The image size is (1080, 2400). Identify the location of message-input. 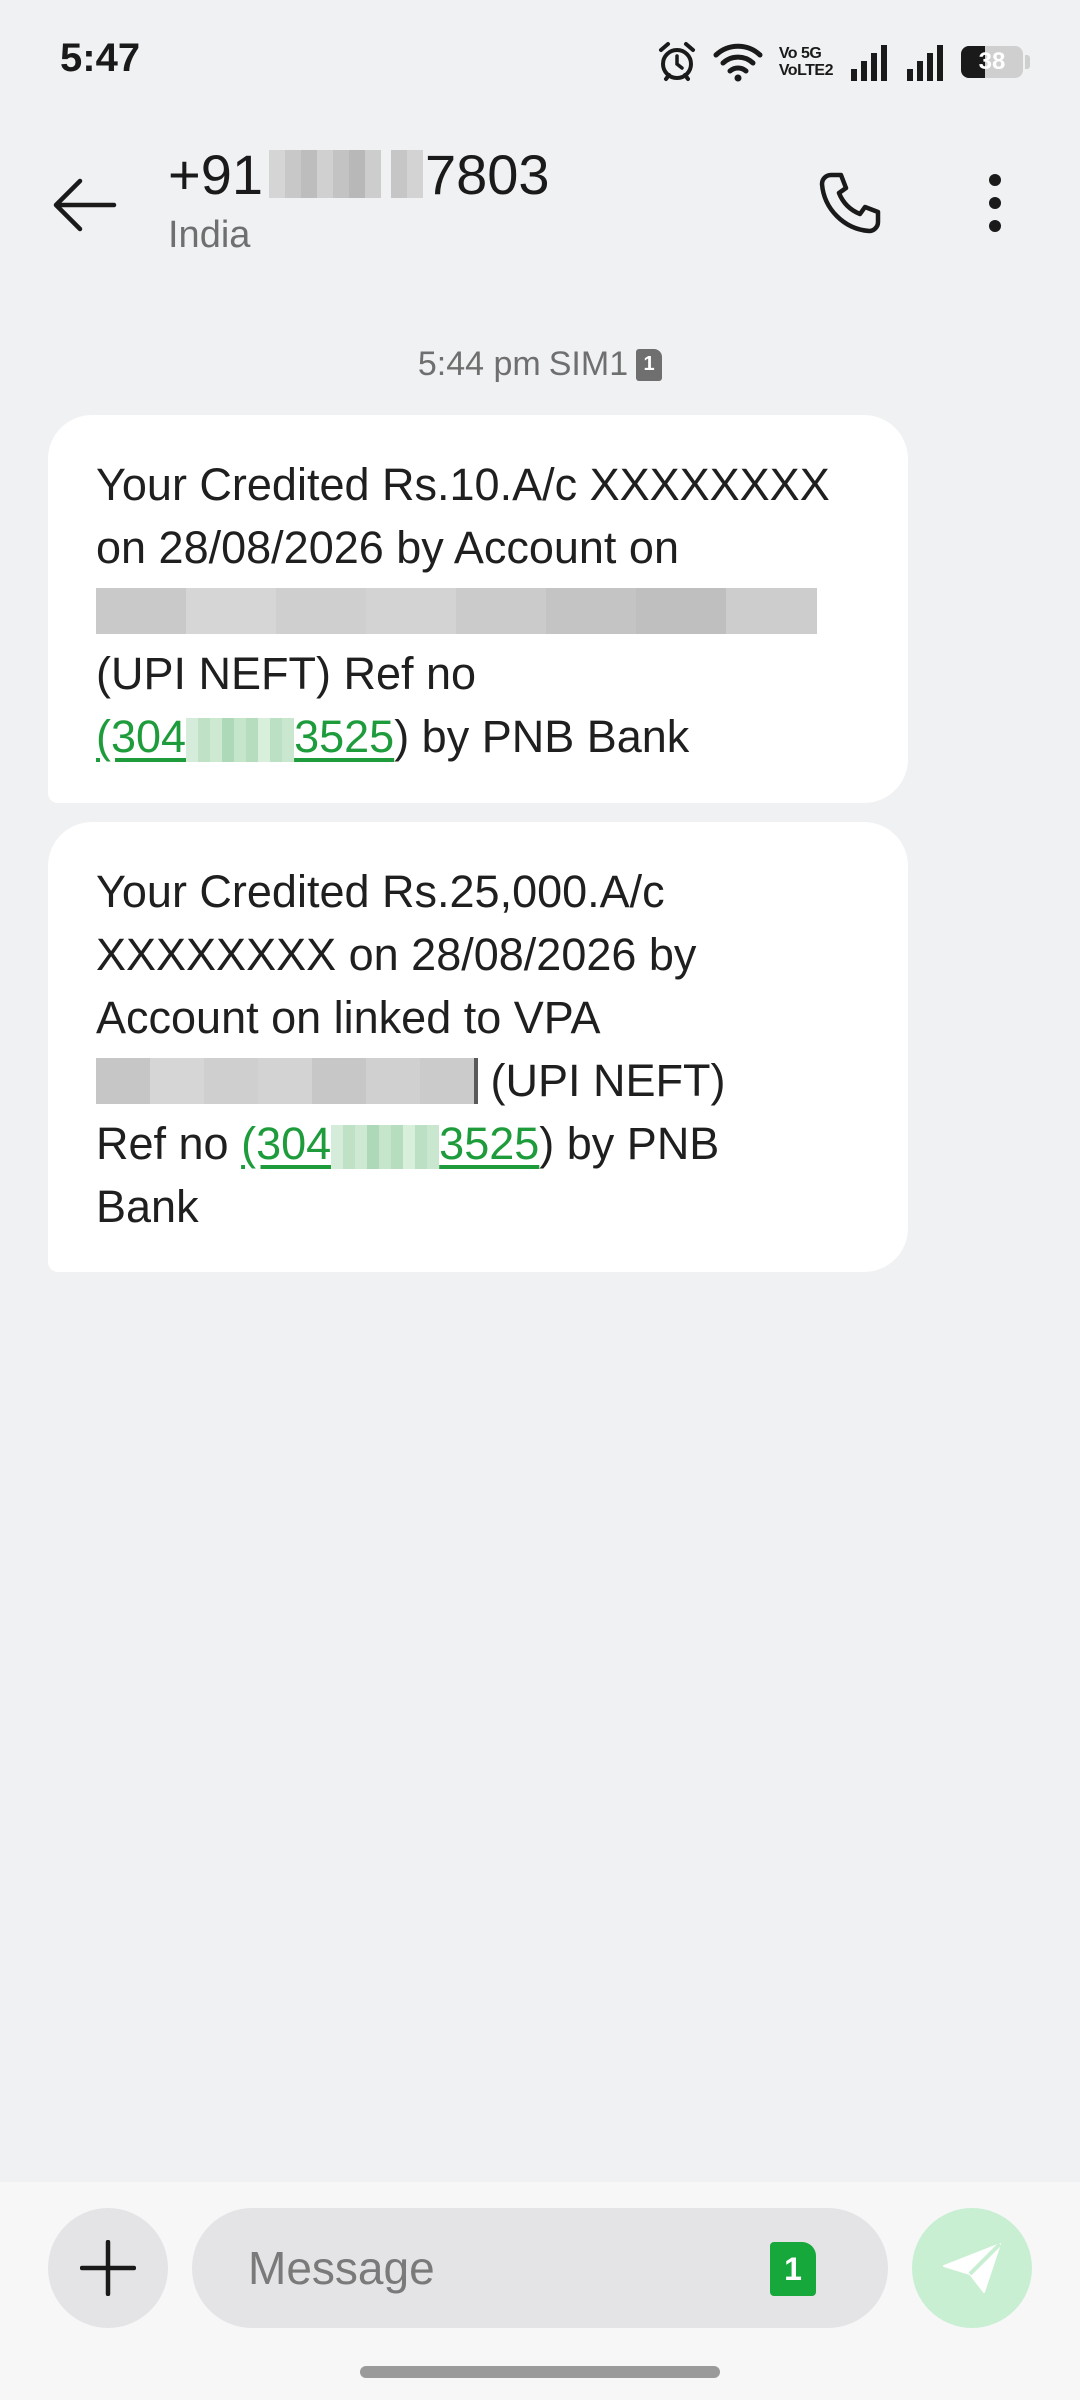
(488, 2268).